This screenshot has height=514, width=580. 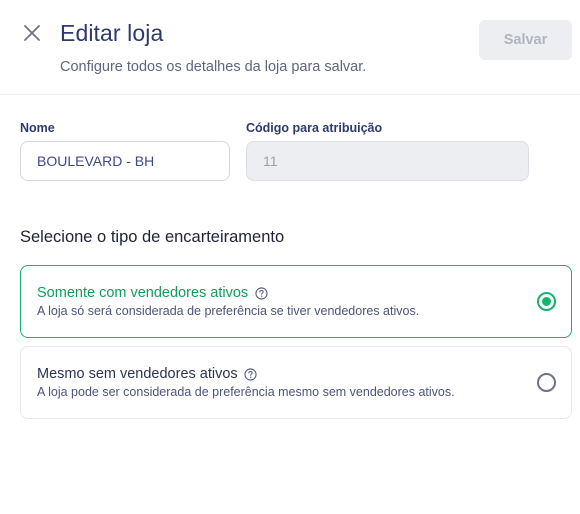 I want to click on option-title-text: Somente com vendedores ativos, so click(x=143, y=293).